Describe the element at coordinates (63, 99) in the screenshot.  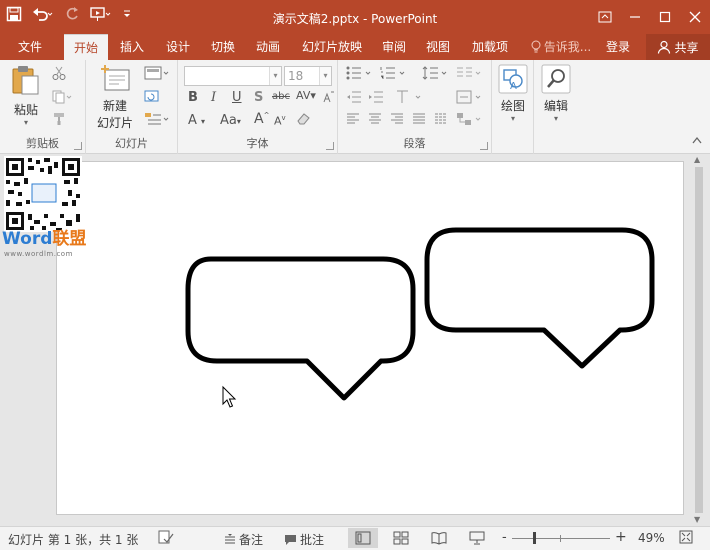
I see `copy-icon` at that location.